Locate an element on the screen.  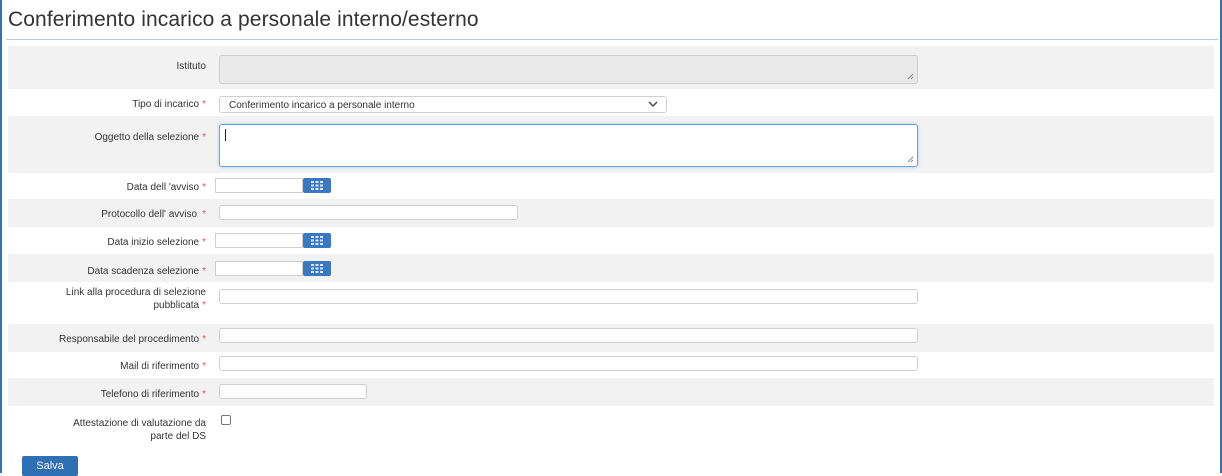
row-istituto: Istituto is located at coordinates (611, 67).